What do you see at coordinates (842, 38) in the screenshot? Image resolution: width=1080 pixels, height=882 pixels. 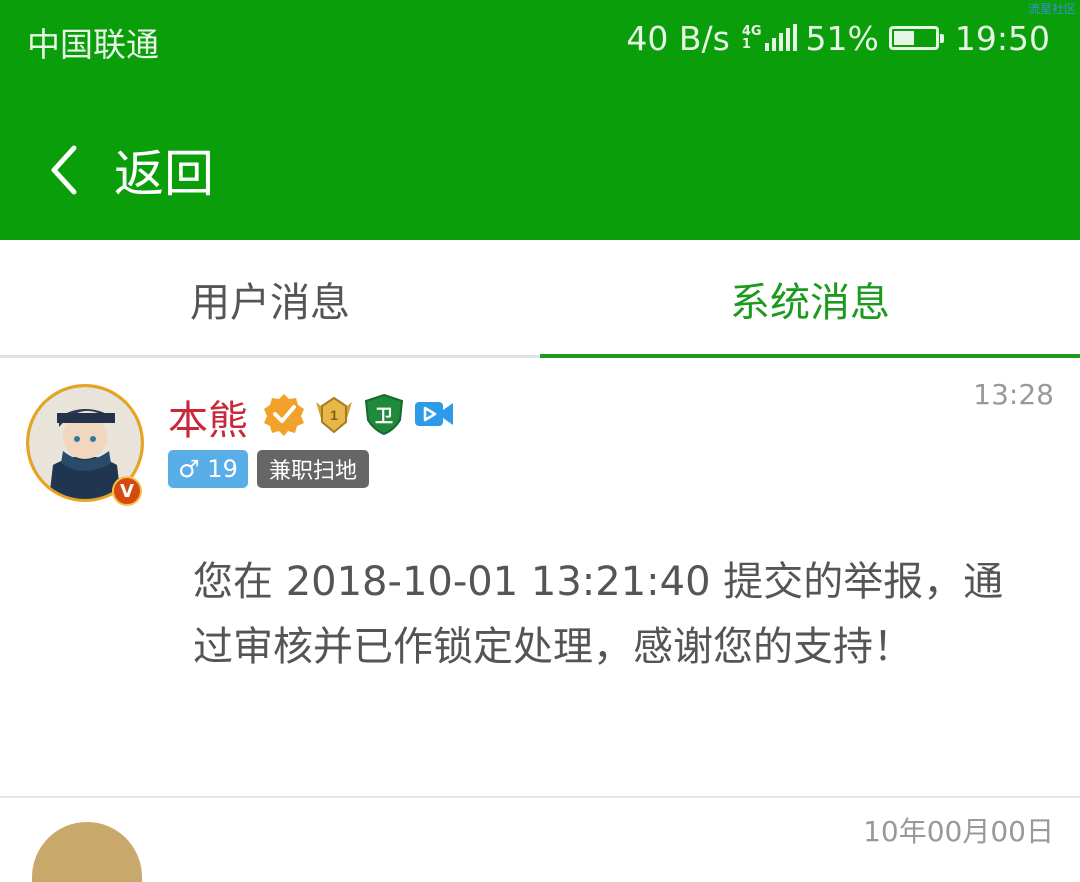 I see `battery-percent: 51%` at bounding box center [842, 38].